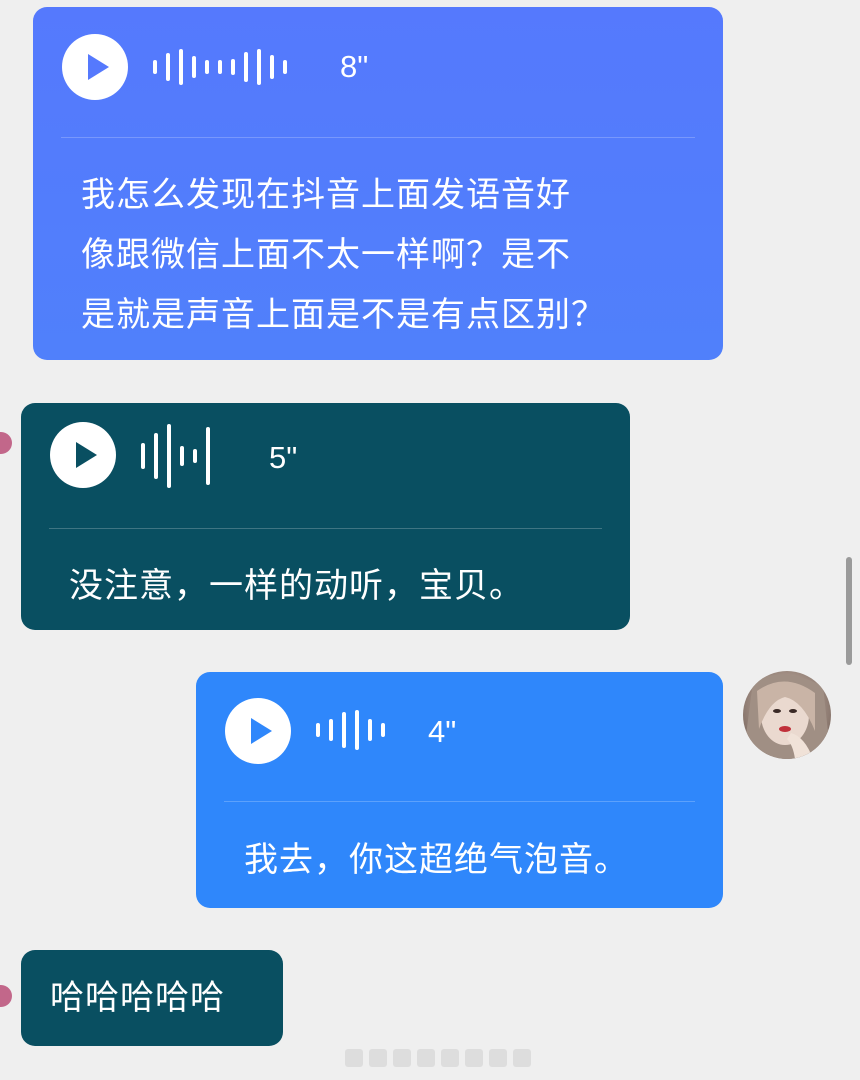 This screenshot has width=860, height=1080. I want to click on voice-duration: 5", so click(283, 457).